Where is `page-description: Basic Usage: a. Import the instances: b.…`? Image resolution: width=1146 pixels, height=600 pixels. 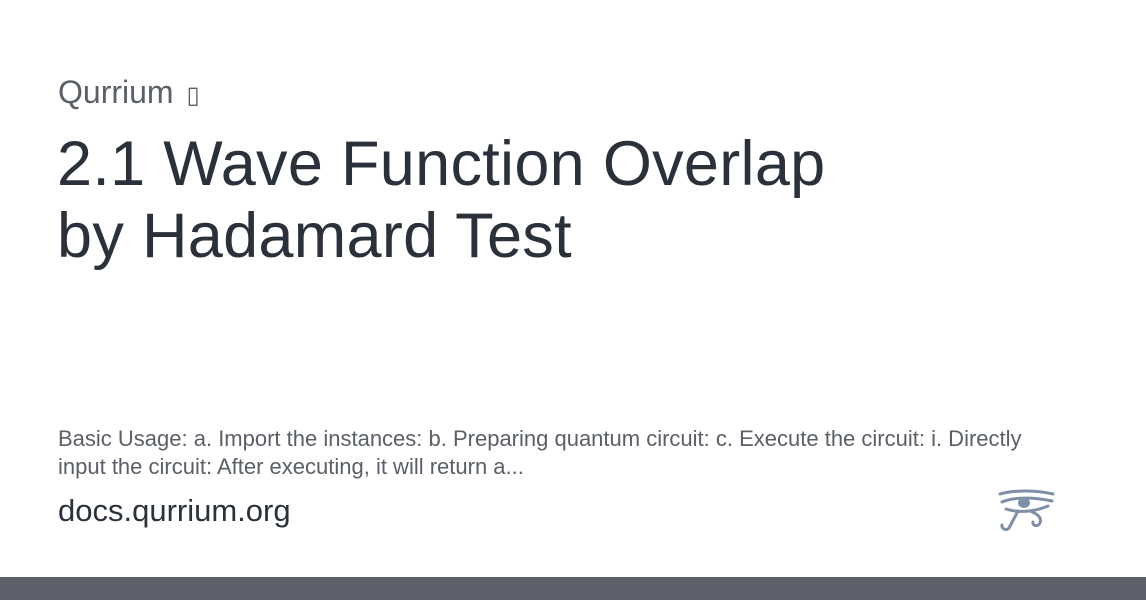
page-description: Basic Usage: a. Import the instances: b.… is located at coordinates (540, 452).